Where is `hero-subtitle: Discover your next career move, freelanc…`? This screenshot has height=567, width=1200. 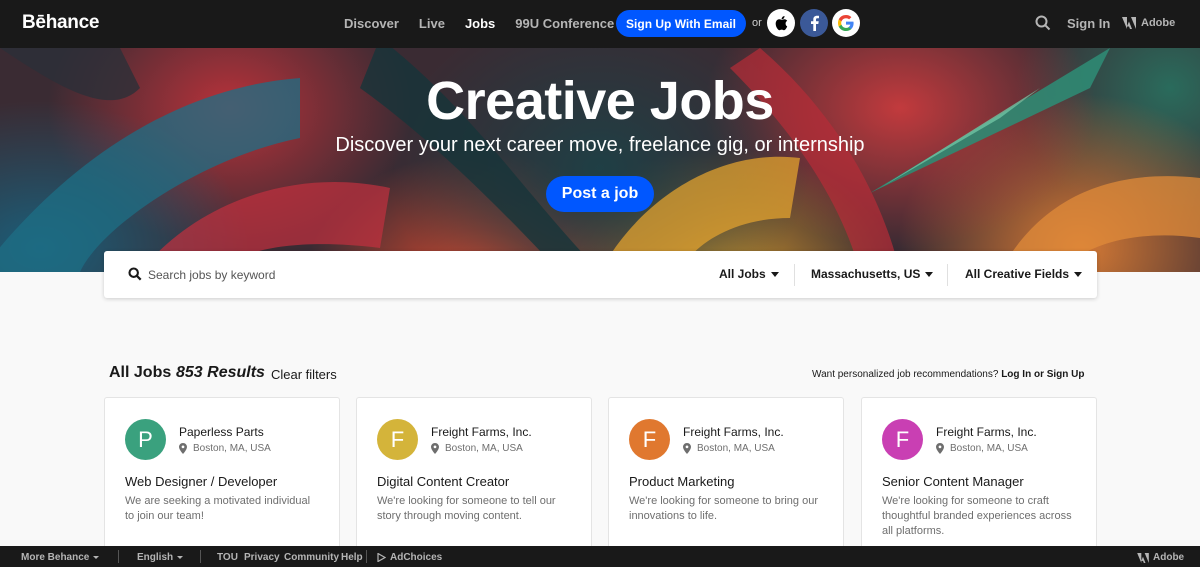 hero-subtitle: Discover your next career move, freelanc… is located at coordinates (600, 145).